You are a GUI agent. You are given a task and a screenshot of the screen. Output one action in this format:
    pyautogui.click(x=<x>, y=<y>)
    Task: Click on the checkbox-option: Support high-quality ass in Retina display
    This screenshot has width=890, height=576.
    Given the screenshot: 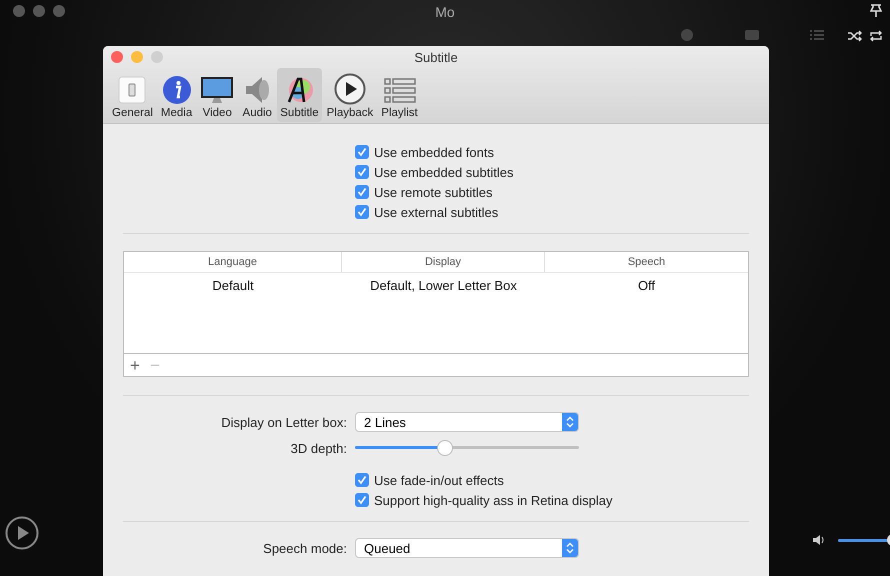 What is the action you would take?
    pyautogui.click(x=552, y=500)
    